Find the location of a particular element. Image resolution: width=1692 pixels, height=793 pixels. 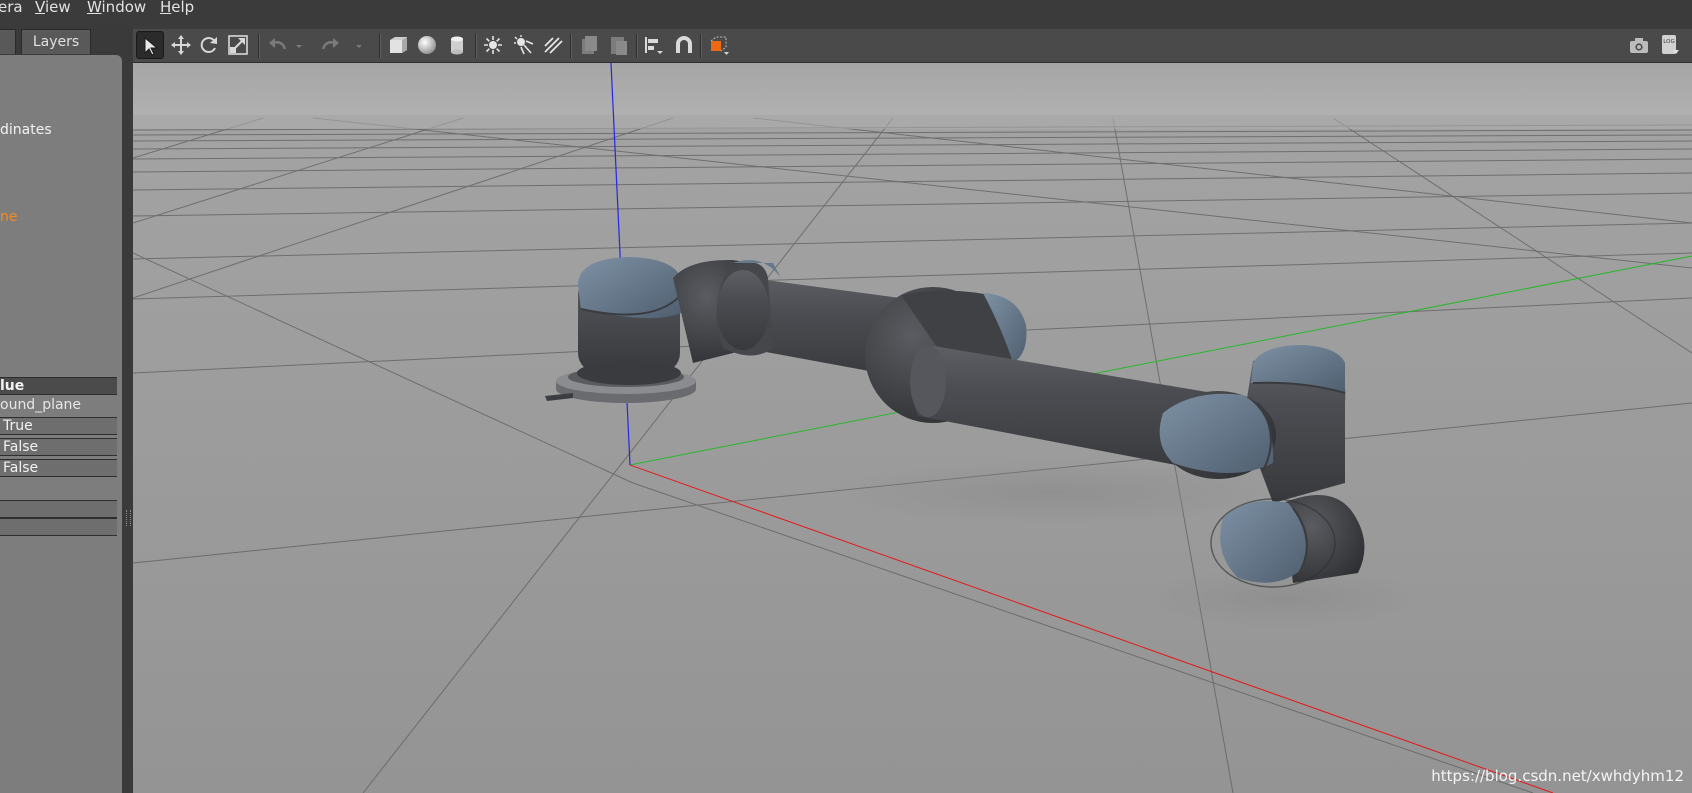

panel-tabs: Layers is located at coordinates (62, 41).